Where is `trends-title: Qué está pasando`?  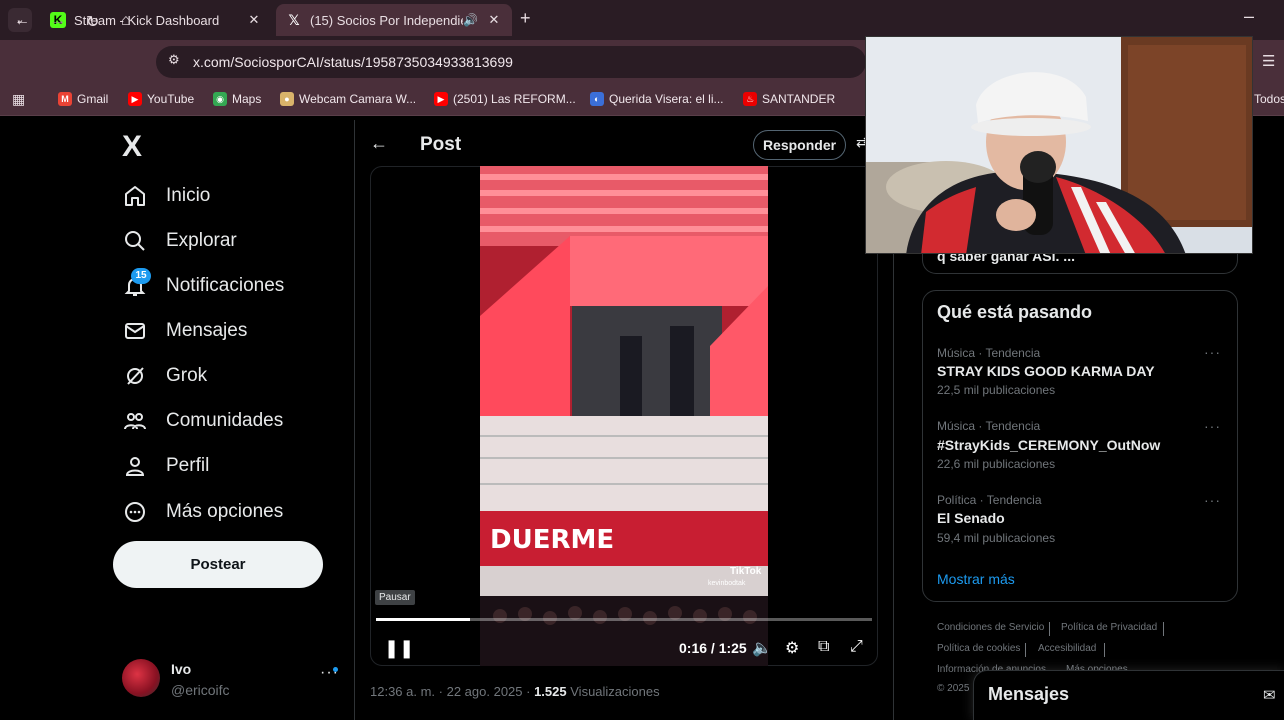 trends-title: Qué está pasando is located at coordinates (1015, 312).